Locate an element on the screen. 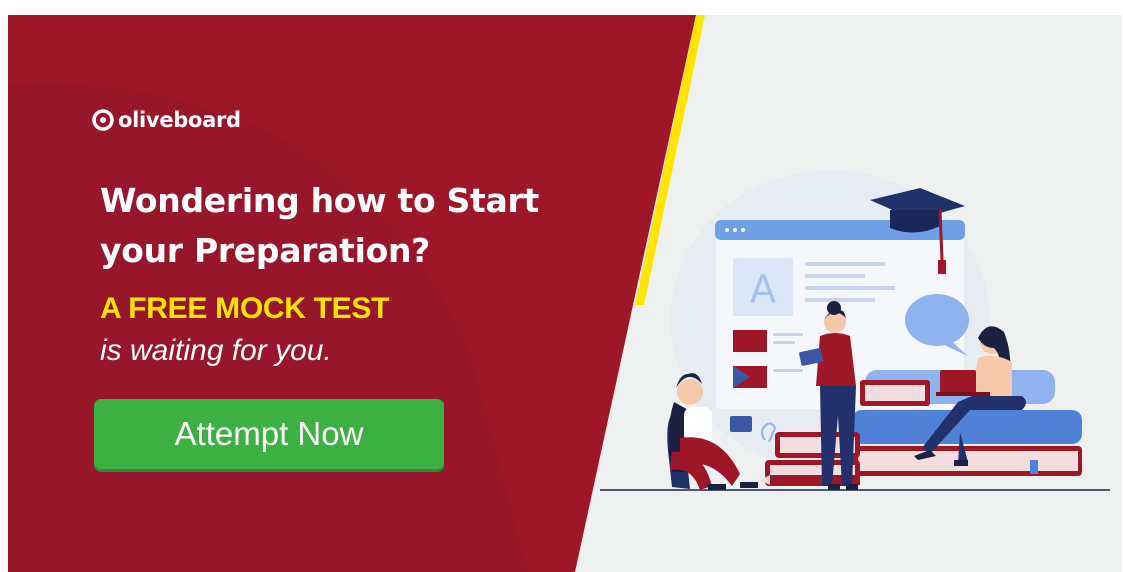 The width and height of the screenshot is (1123, 572). headline-line-1: Wondering how to Start is located at coordinates (319, 200).